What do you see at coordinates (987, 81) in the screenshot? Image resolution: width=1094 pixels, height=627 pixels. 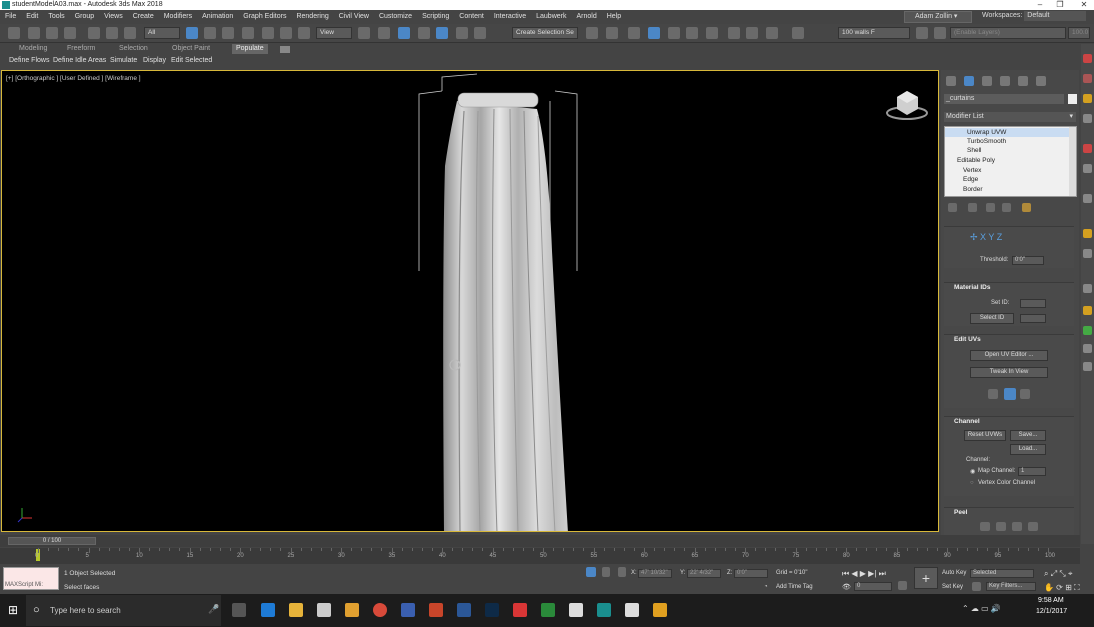 I see `hierarchy-tab-icon` at bounding box center [987, 81].